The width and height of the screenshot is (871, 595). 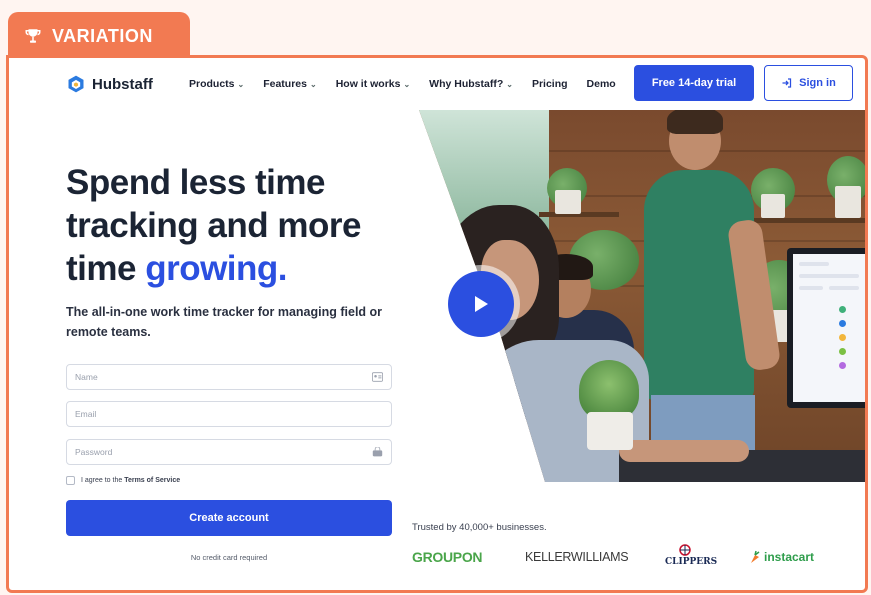 I want to click on trusted-caption: Trusted by 40,000+ businesses., so click(x=479, y=527).